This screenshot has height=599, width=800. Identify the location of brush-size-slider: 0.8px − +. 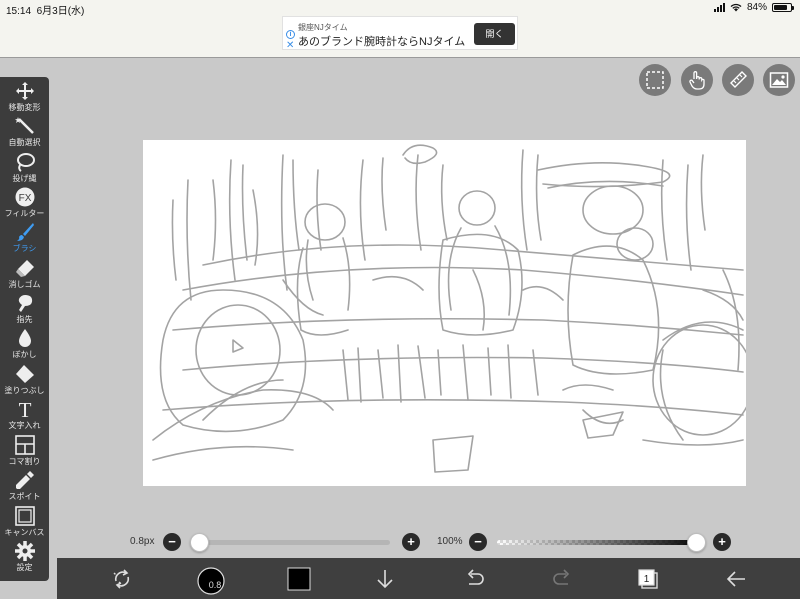
(275, 542).